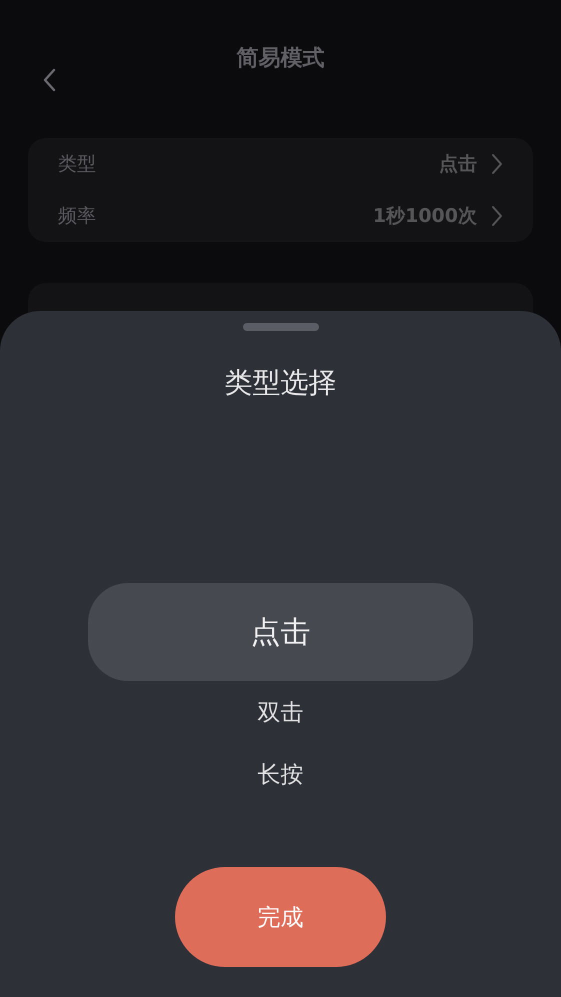 The height and width of the screenshot is (997, 561). I want to click on picker-option: 点击, so click(280, 632).